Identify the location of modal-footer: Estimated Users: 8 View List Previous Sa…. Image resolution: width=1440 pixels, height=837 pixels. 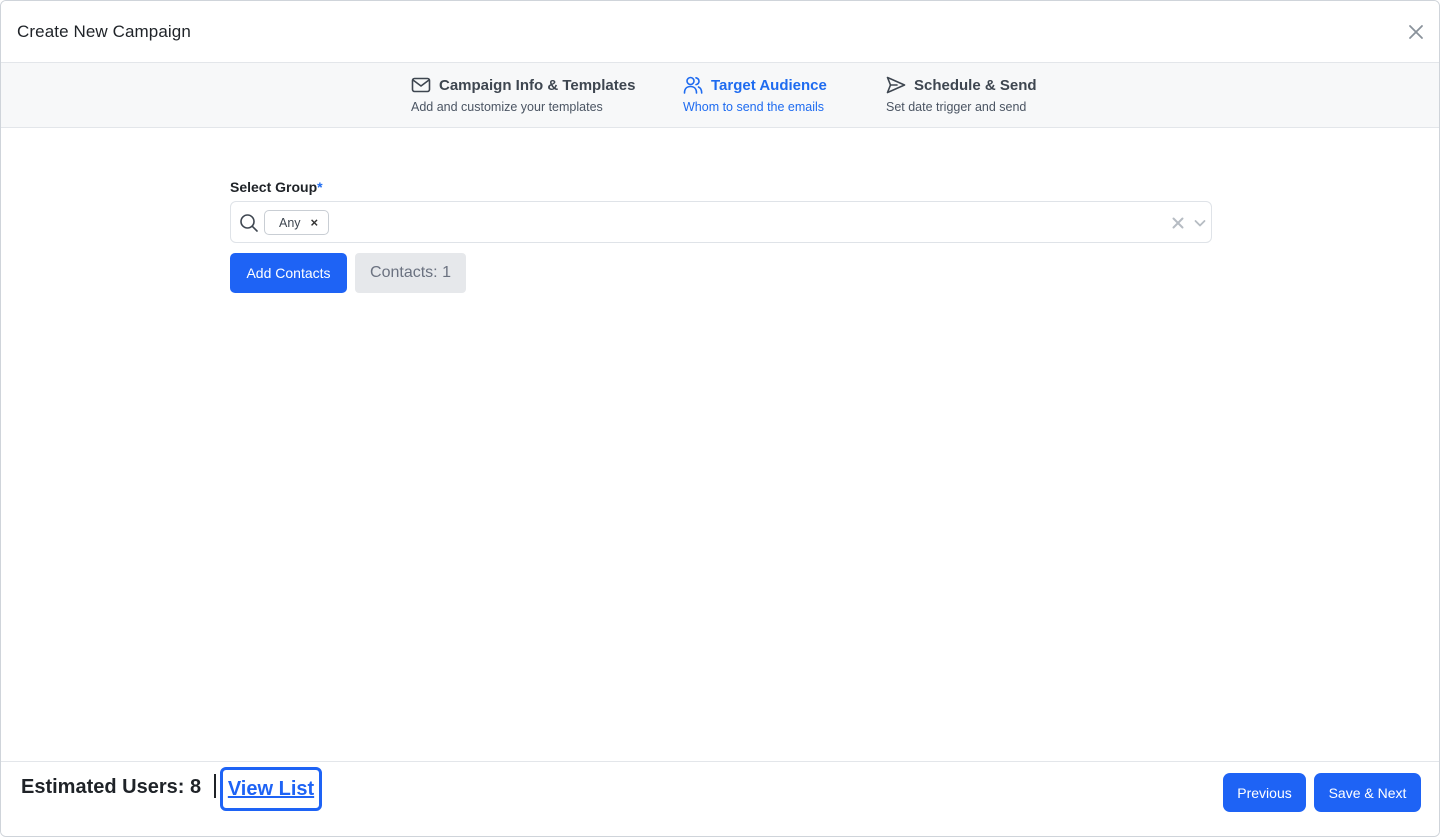
(720, 798).